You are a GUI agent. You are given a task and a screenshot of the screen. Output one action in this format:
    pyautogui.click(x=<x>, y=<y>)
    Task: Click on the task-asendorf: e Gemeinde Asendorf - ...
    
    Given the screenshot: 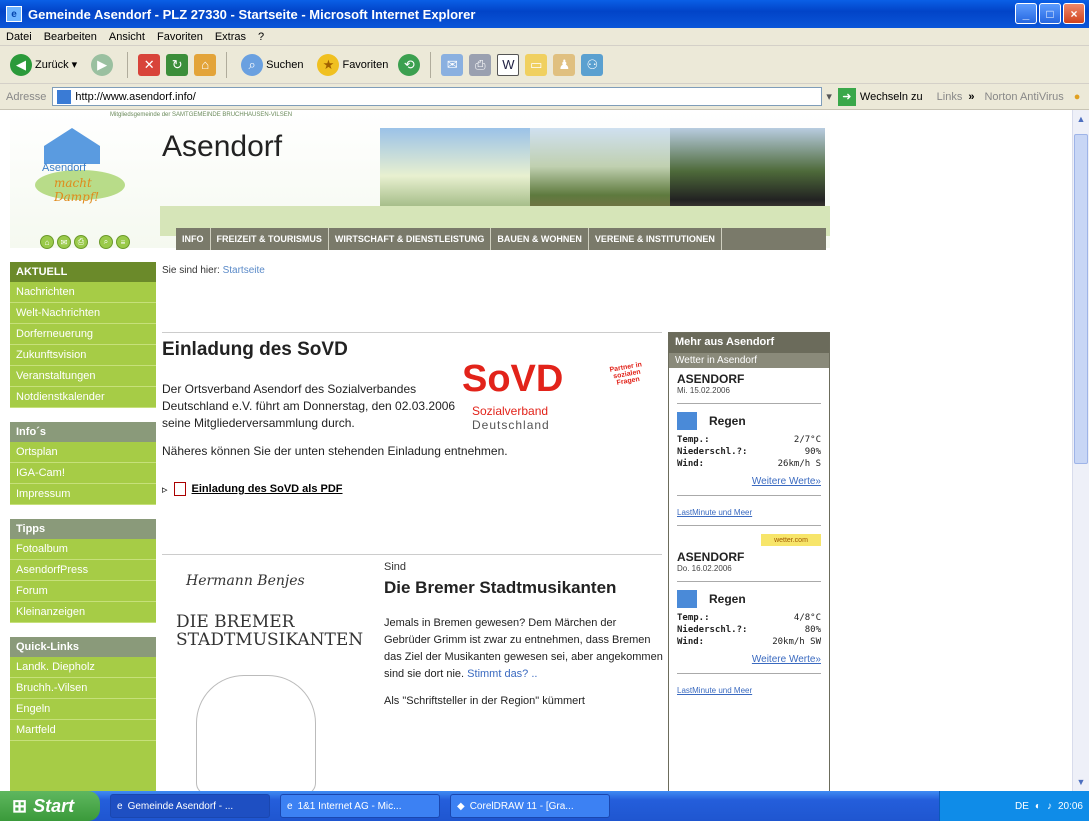 What is the action you would take?
    pyautogui.click(x=190, y=806)
    